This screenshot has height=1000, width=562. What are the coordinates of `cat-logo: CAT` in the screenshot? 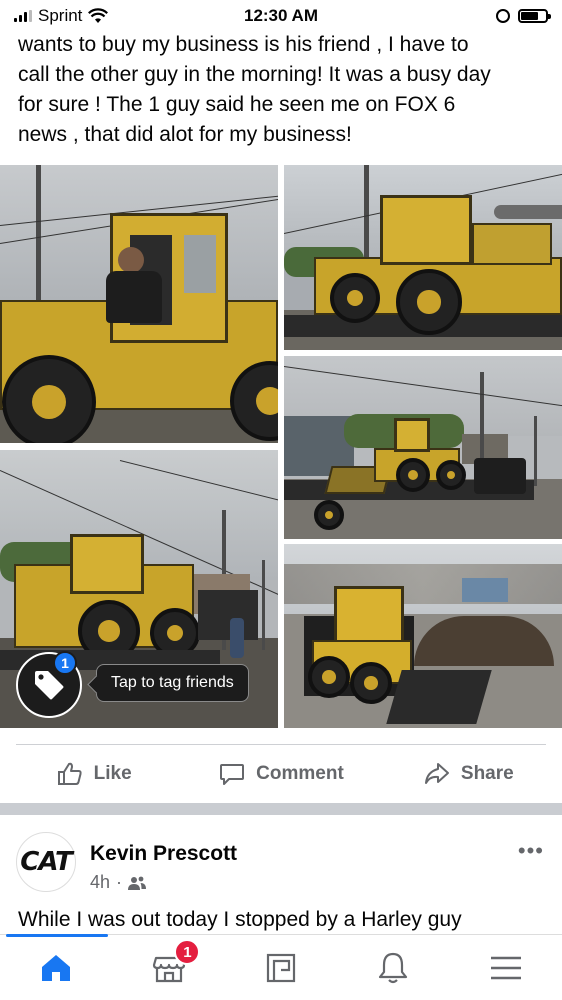 It's located at (46, 862).